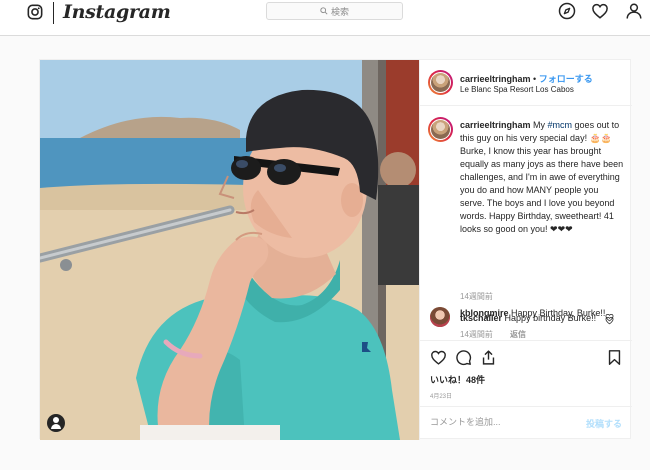  Describe the element at coordinates (495, 125) in the screenshot. I see `caption-username: carrieeltringham` at that location.